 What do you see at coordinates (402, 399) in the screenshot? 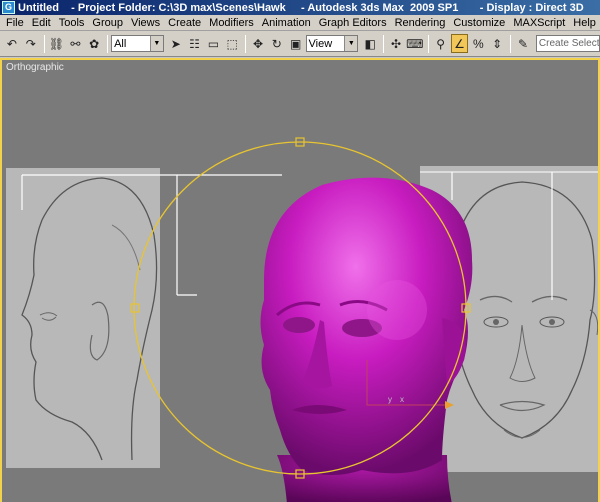
I see `gizmo-axis-x: x` at bounding box center [402, 399].